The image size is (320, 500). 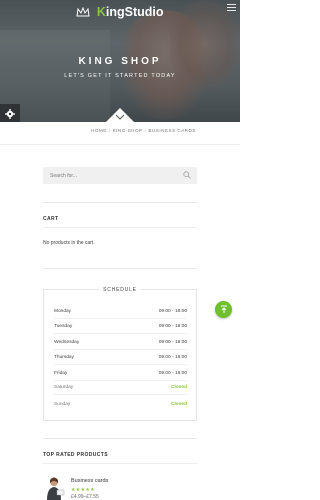 What do you see at coordinates (75, 455) in the screenshot?
I see `top-rated-title: TOP RATED PRODUCTS` at bounding box center [75, 455].